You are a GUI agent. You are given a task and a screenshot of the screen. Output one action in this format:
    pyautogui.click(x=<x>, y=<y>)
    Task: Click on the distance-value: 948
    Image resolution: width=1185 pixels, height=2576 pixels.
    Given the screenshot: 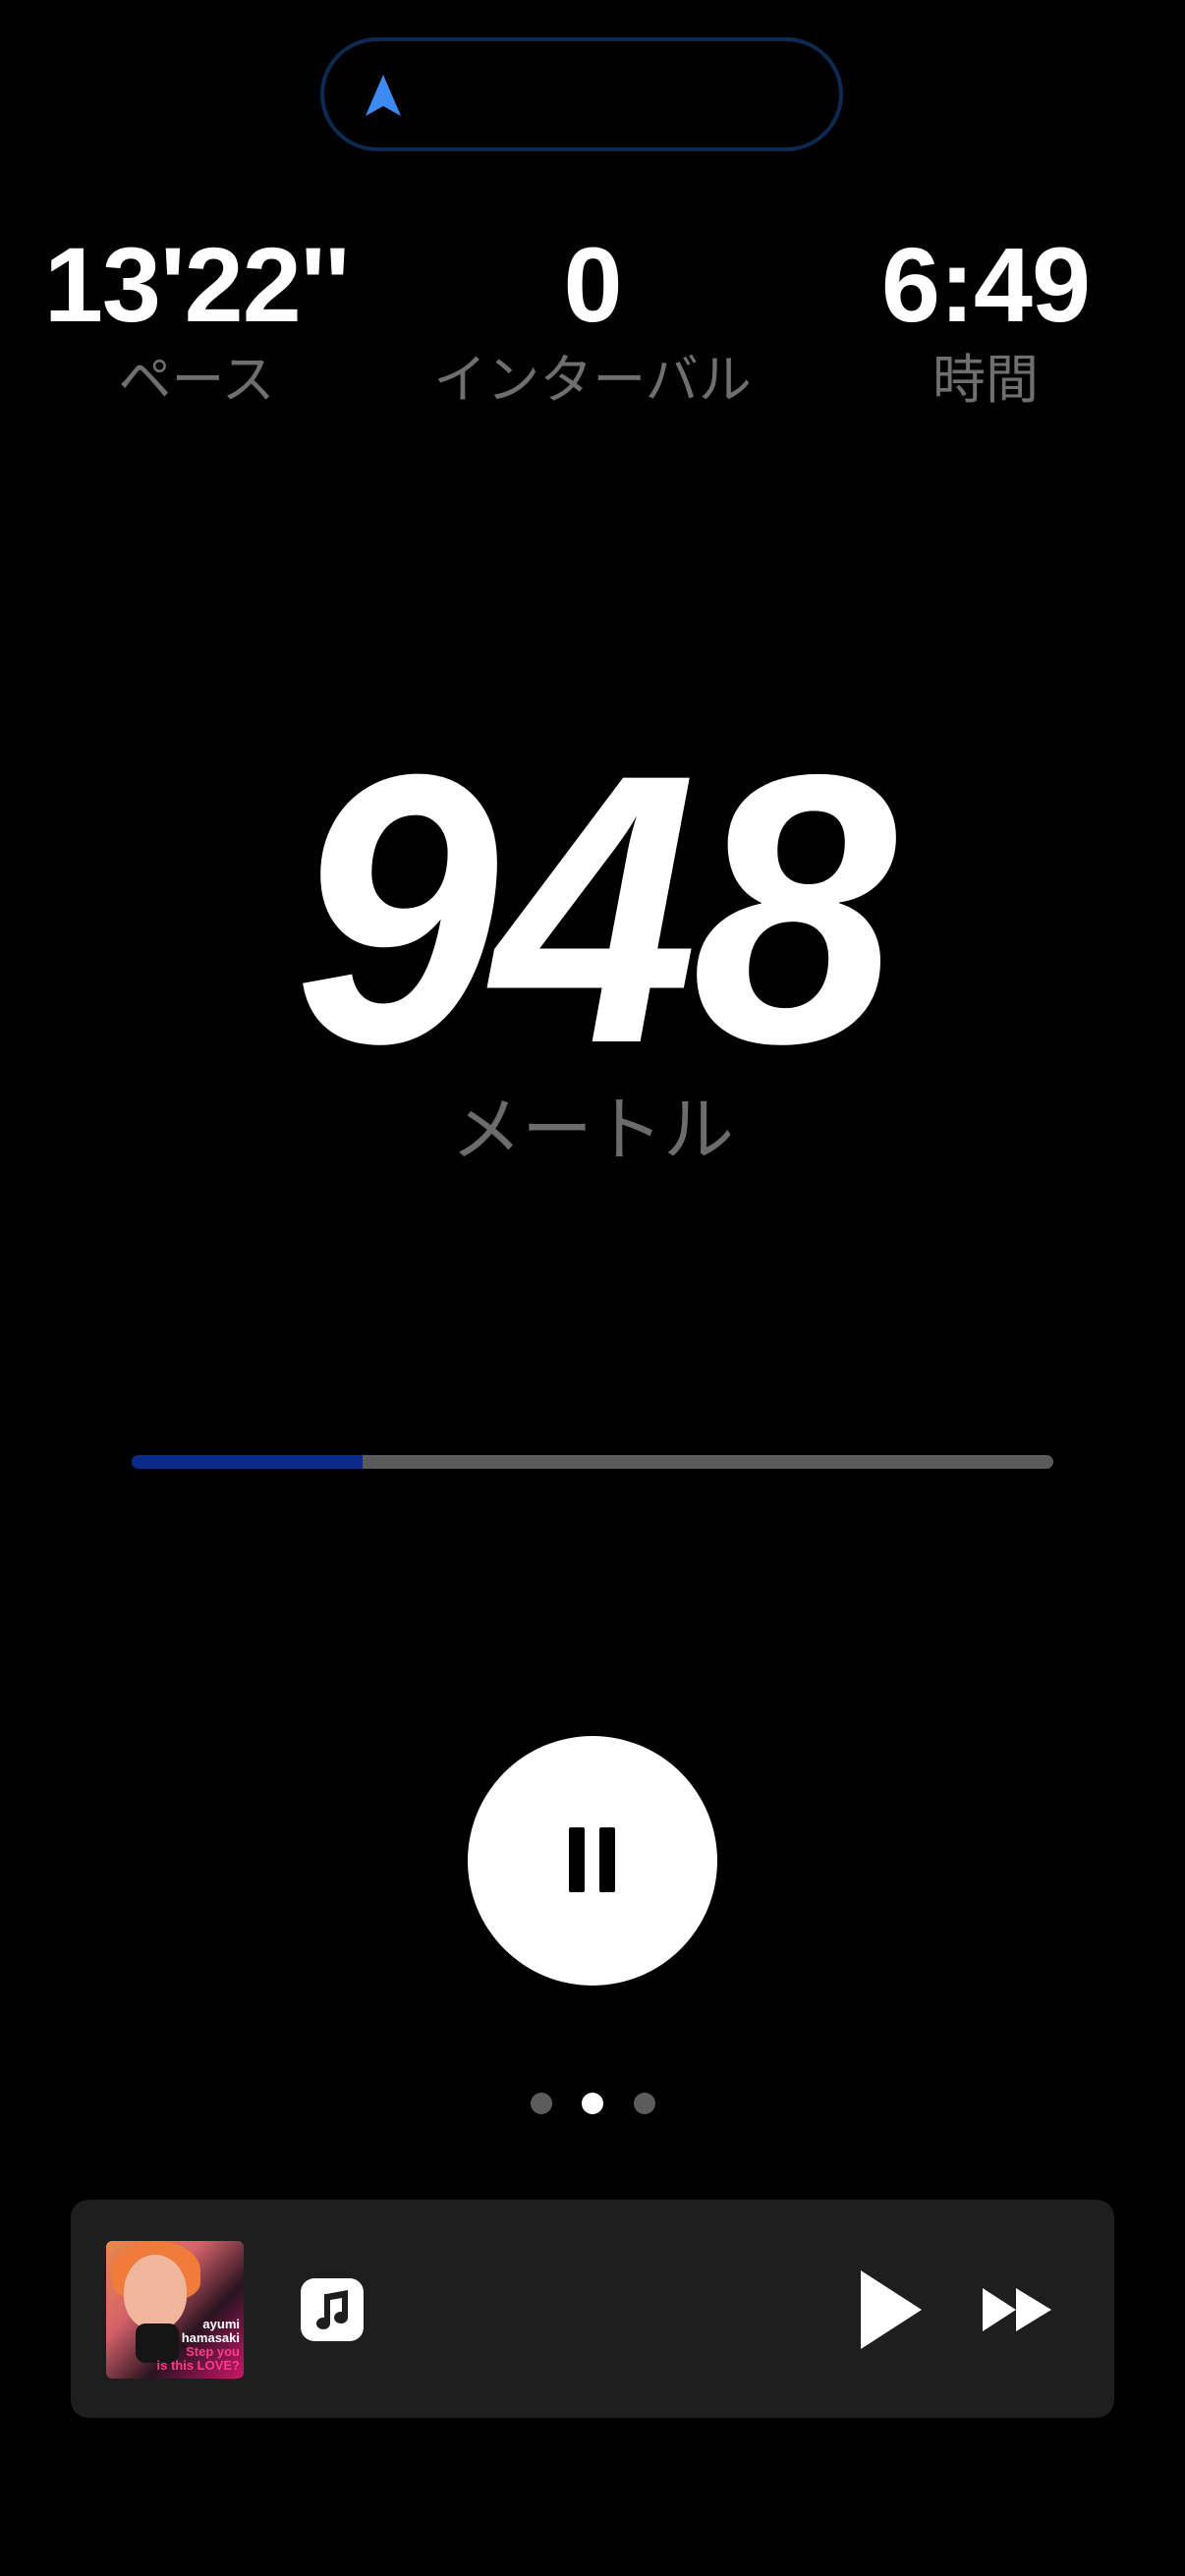 What is the action you would take?
    pyautogui.click(x=595, y=909)
    